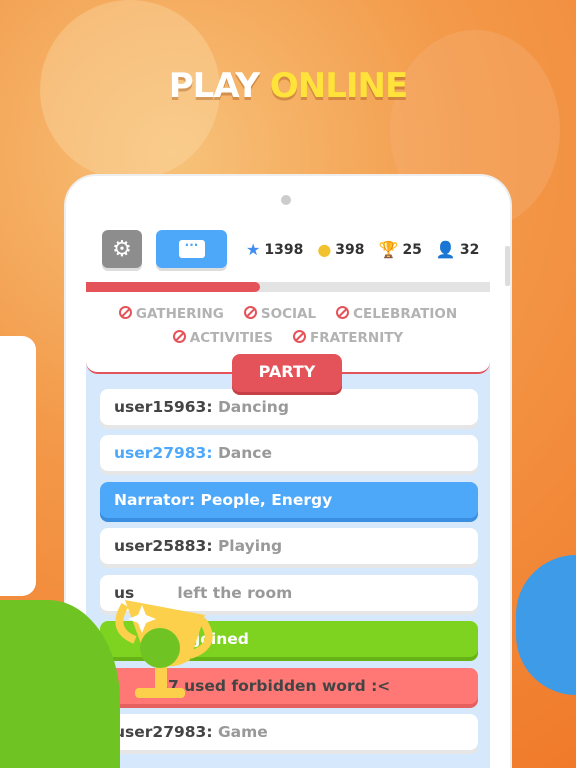 The height and width of the screenshot is (768, 576). What do you see at coordinates (412, 249) in the screenshot?
I see `stat-value: 25` at bounding box center [412, 249].